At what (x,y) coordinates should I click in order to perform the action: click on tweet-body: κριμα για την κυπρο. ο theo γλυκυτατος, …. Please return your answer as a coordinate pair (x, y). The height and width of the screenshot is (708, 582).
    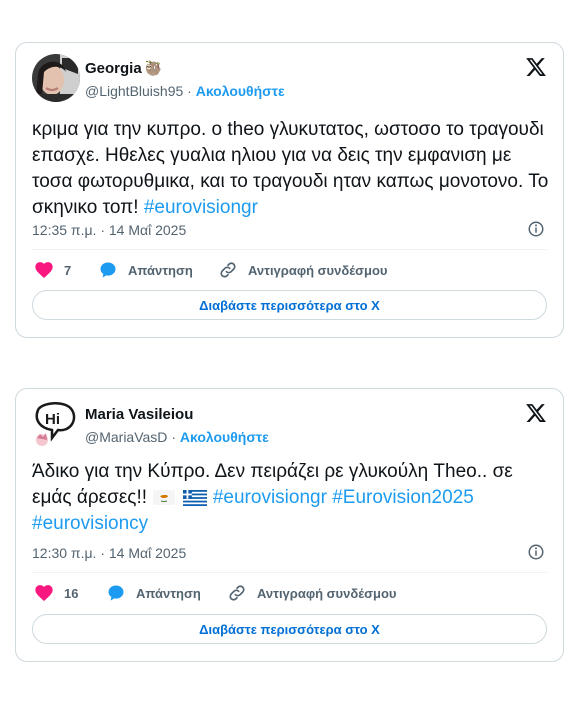
    Looking at the image, I should click on (290, 168).